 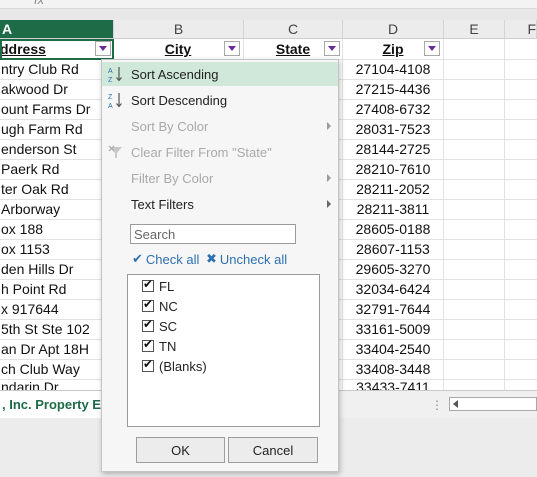 What do you see at coordinates (170, 126) in the screenshot?
I see `sort-by-color-label: Sort By Color` at bounding box center [170, 126].